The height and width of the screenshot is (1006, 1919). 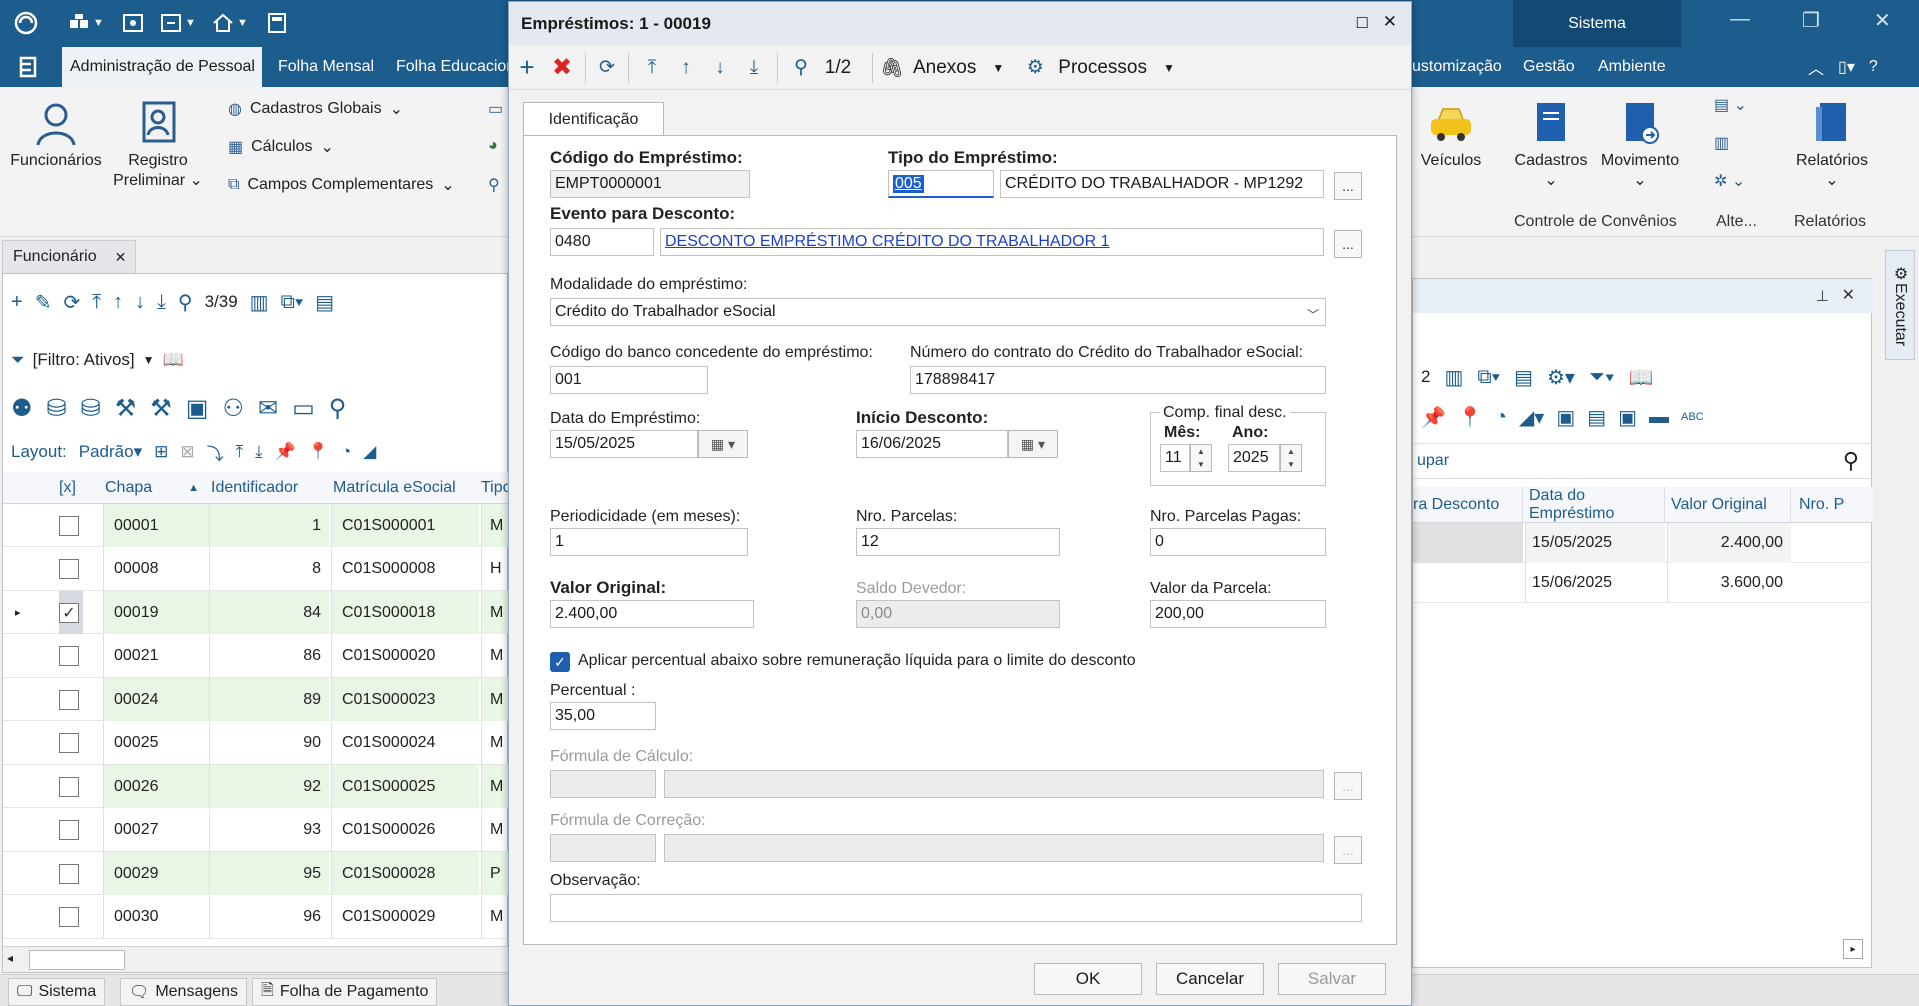 I want to click on scroll-right-icon: ▸, so click(x=1853, y=949).